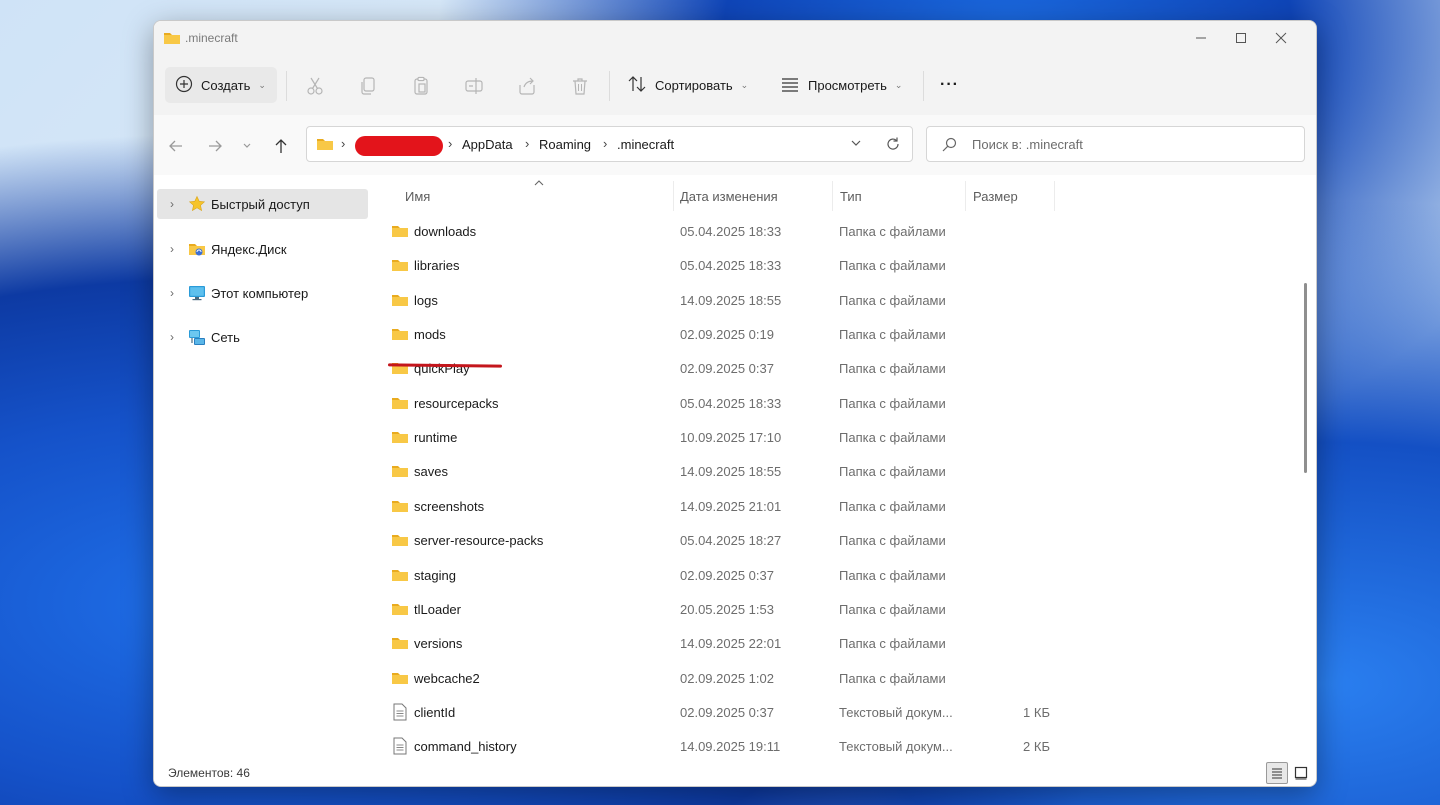 The height and width of the screenshot is (805, 1440). I want to click on sidebar-item-network: › Сеть, so click(262, 337).